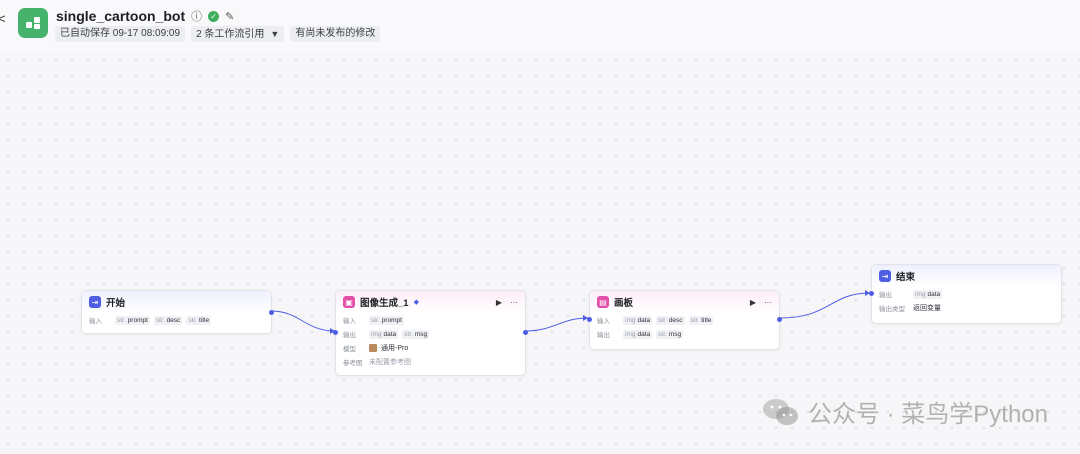 This screenshot has width=1080, height=454. I want to click on watermark-text: 公众号 · 菜鸟学Python, so click(927, 414).